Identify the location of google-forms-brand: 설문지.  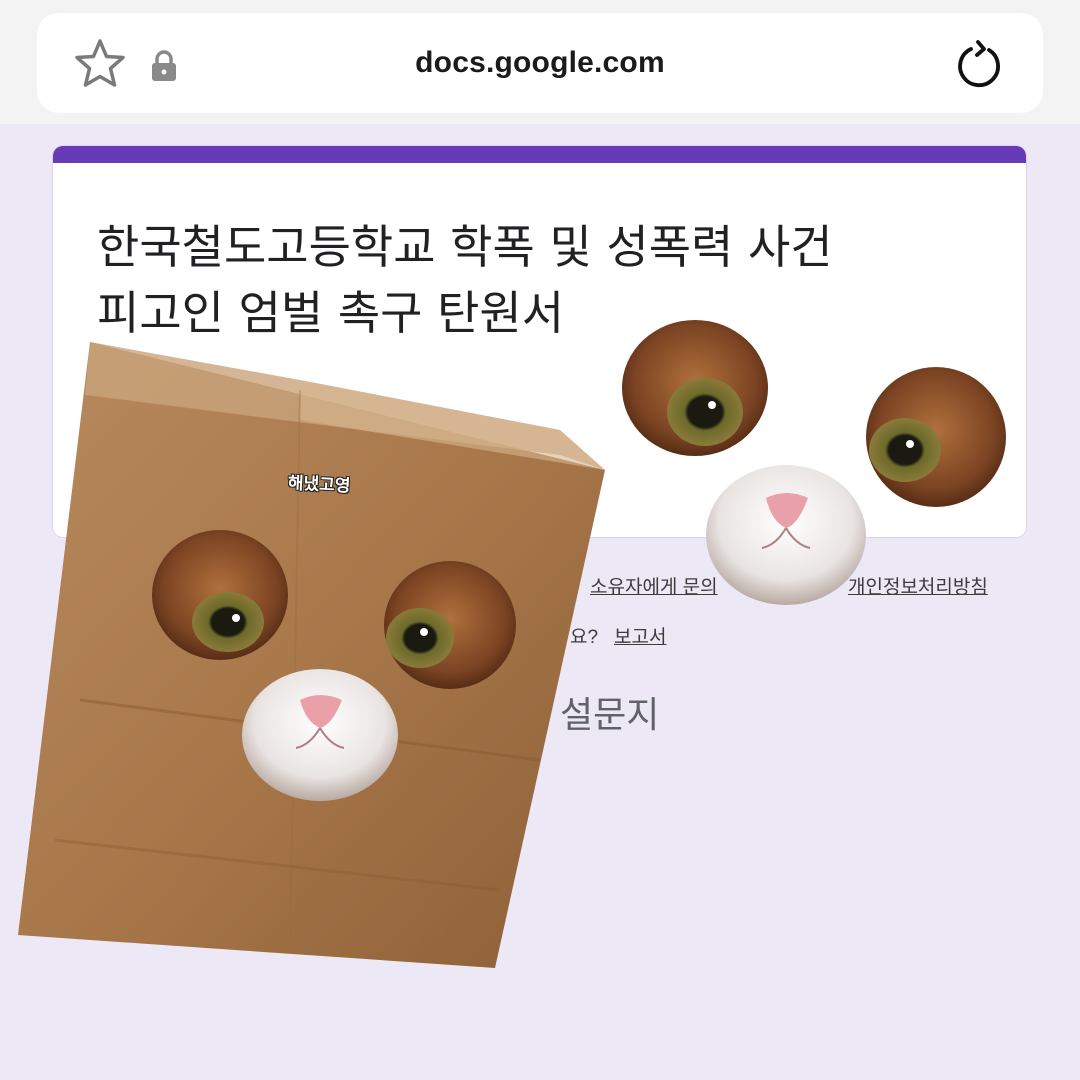
(610, 715).